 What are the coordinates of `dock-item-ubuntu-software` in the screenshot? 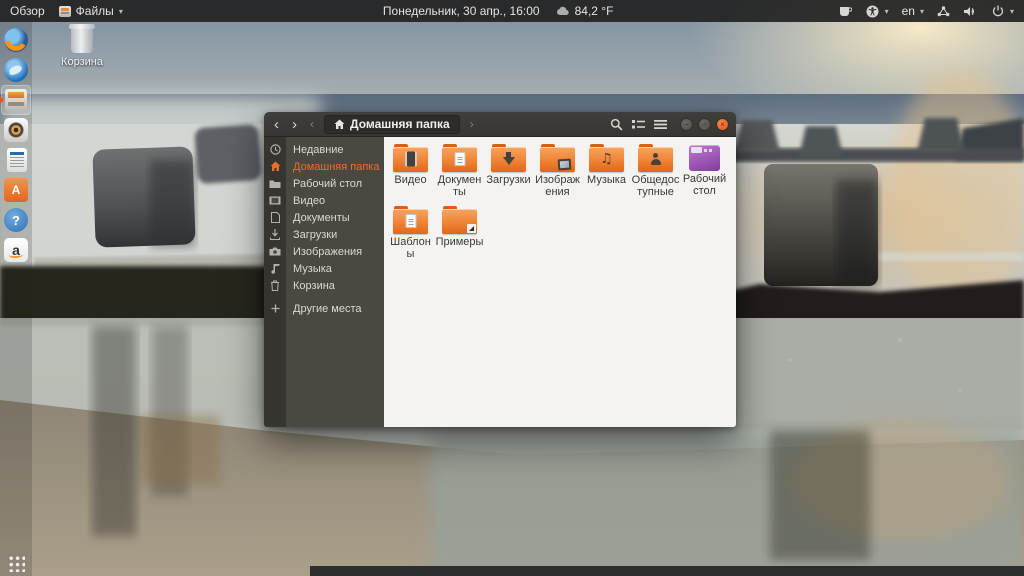 It's located at (16, 190).